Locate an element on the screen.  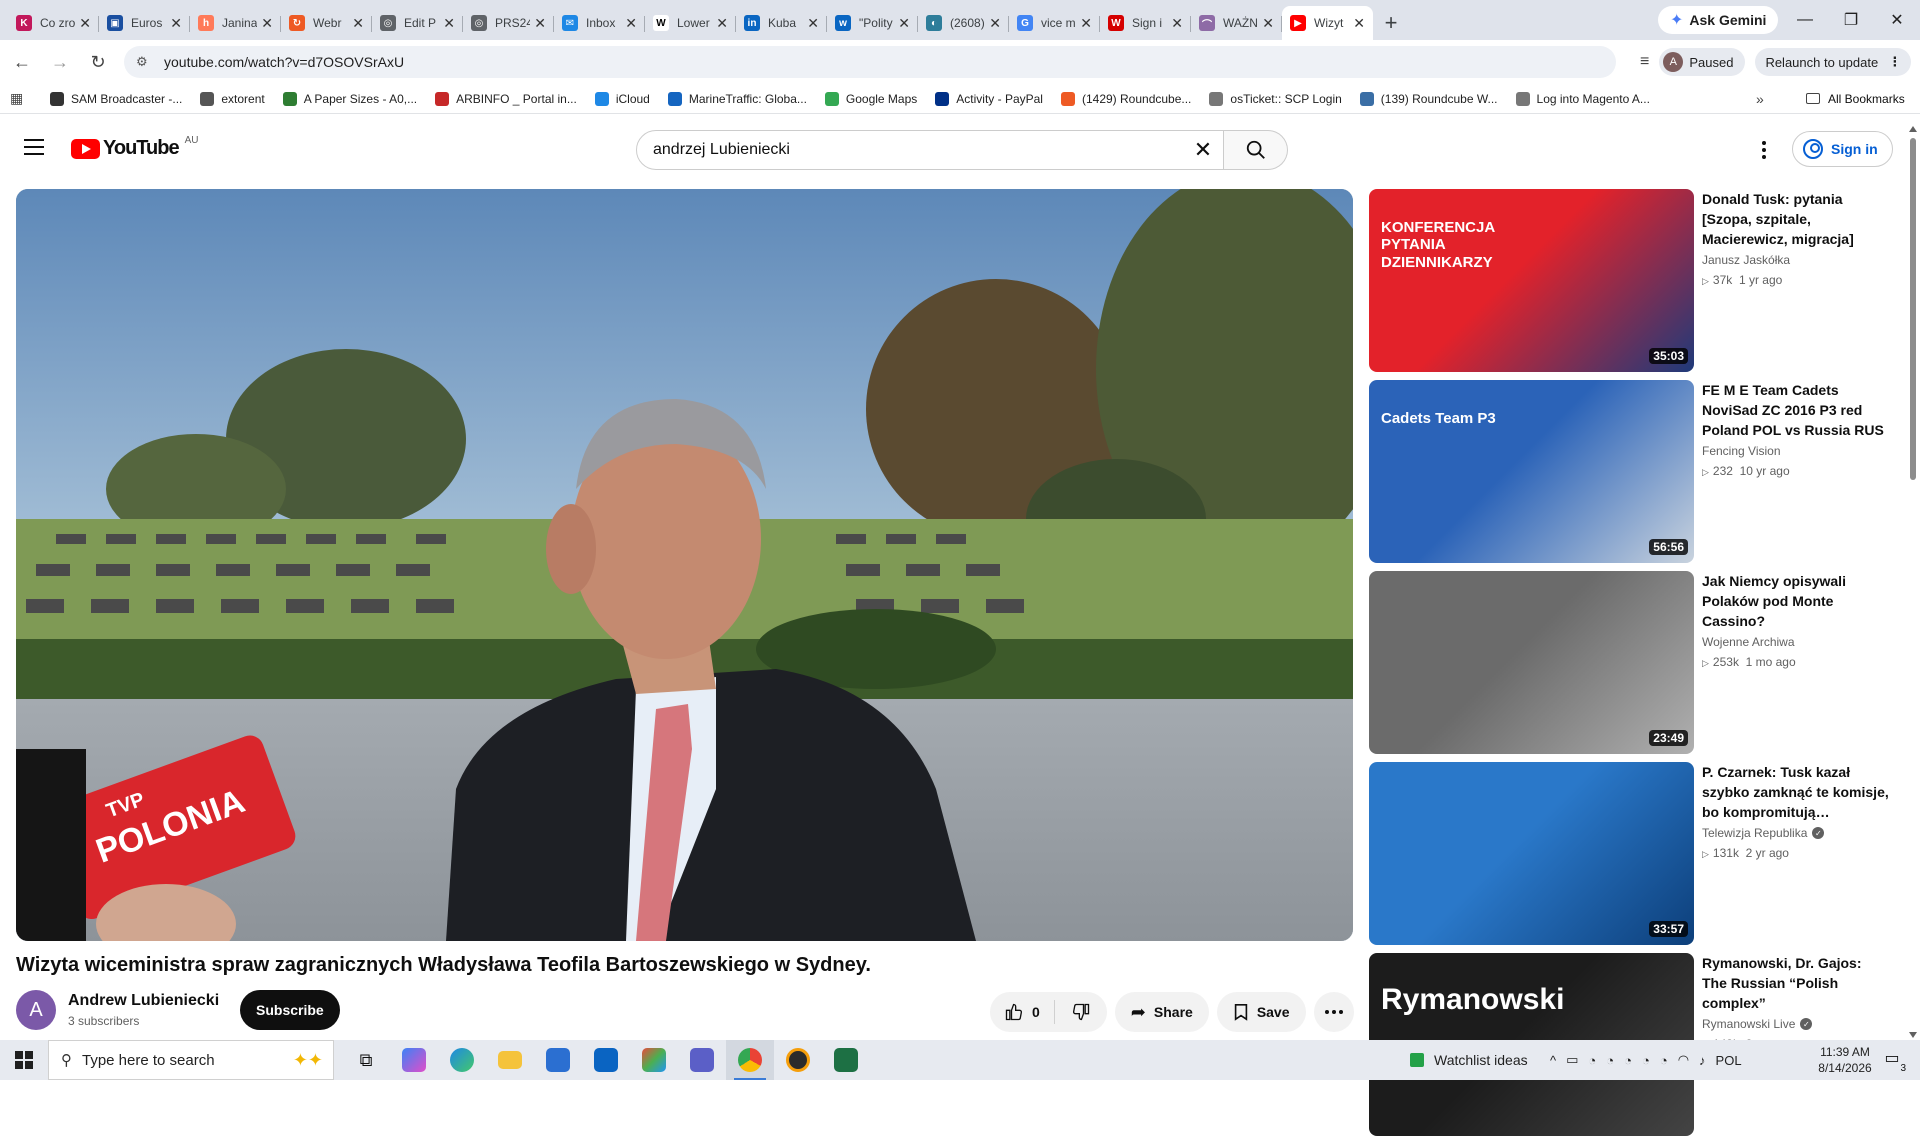
site-info-icon: ⚙ is located at coordinates (144, 62).